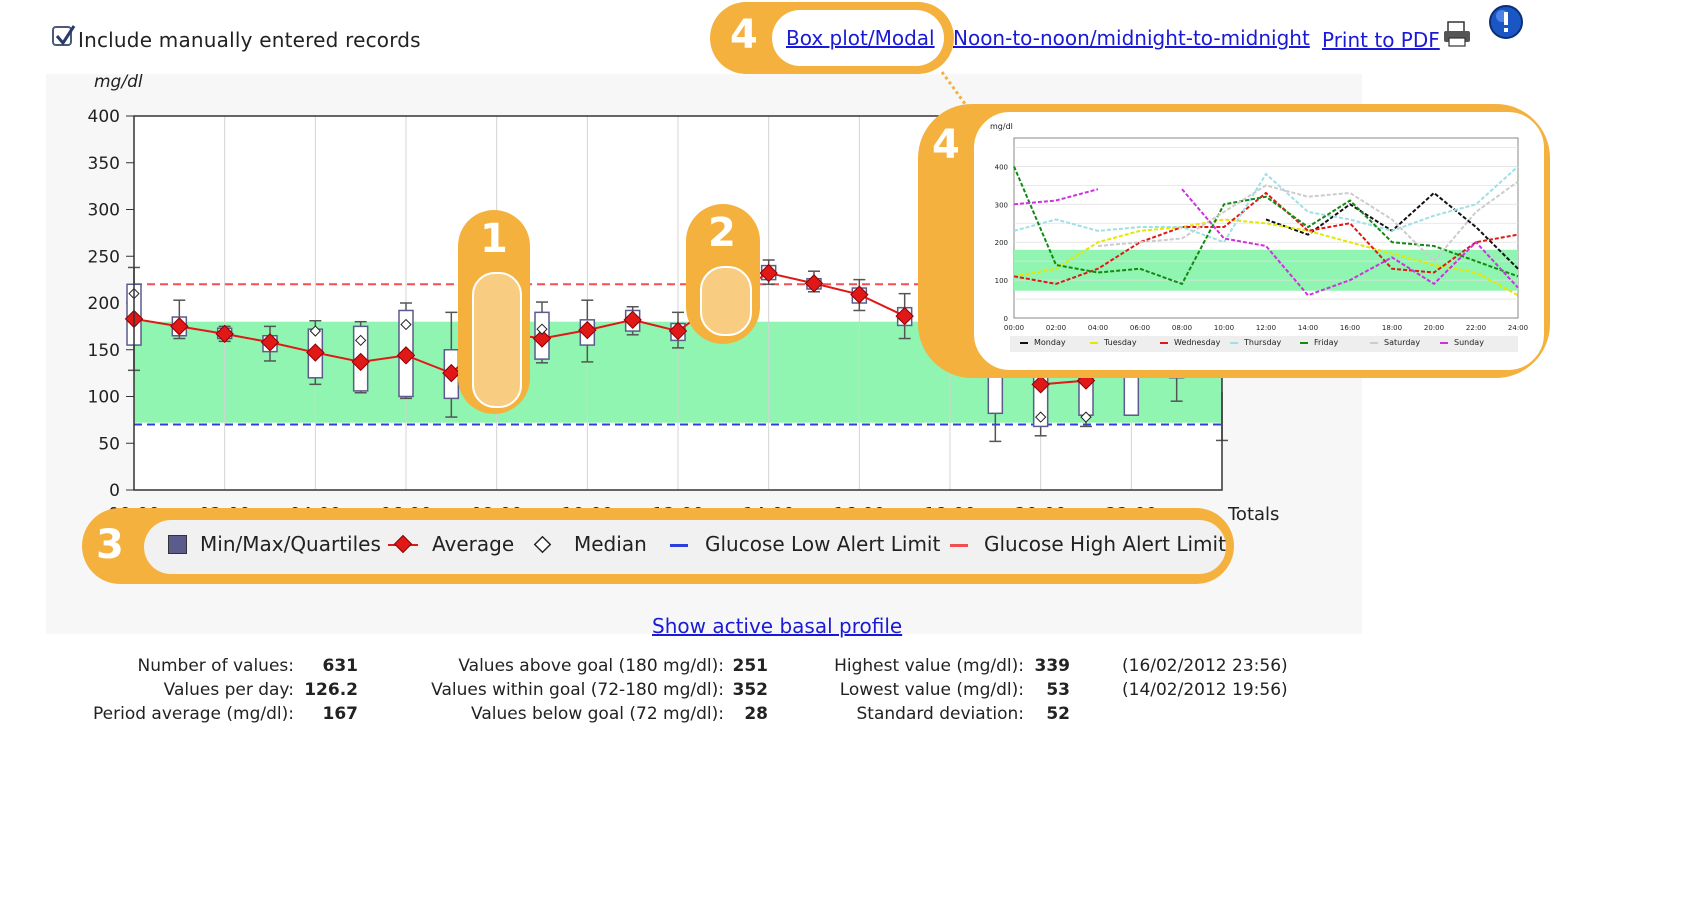 This screenshot has width=1682, height=924. What do you see at coordinates (597, 714) in the screenshot?
I see `stat-label: Values below goal (72 mg/dl):` at bounding box center [597, 714].